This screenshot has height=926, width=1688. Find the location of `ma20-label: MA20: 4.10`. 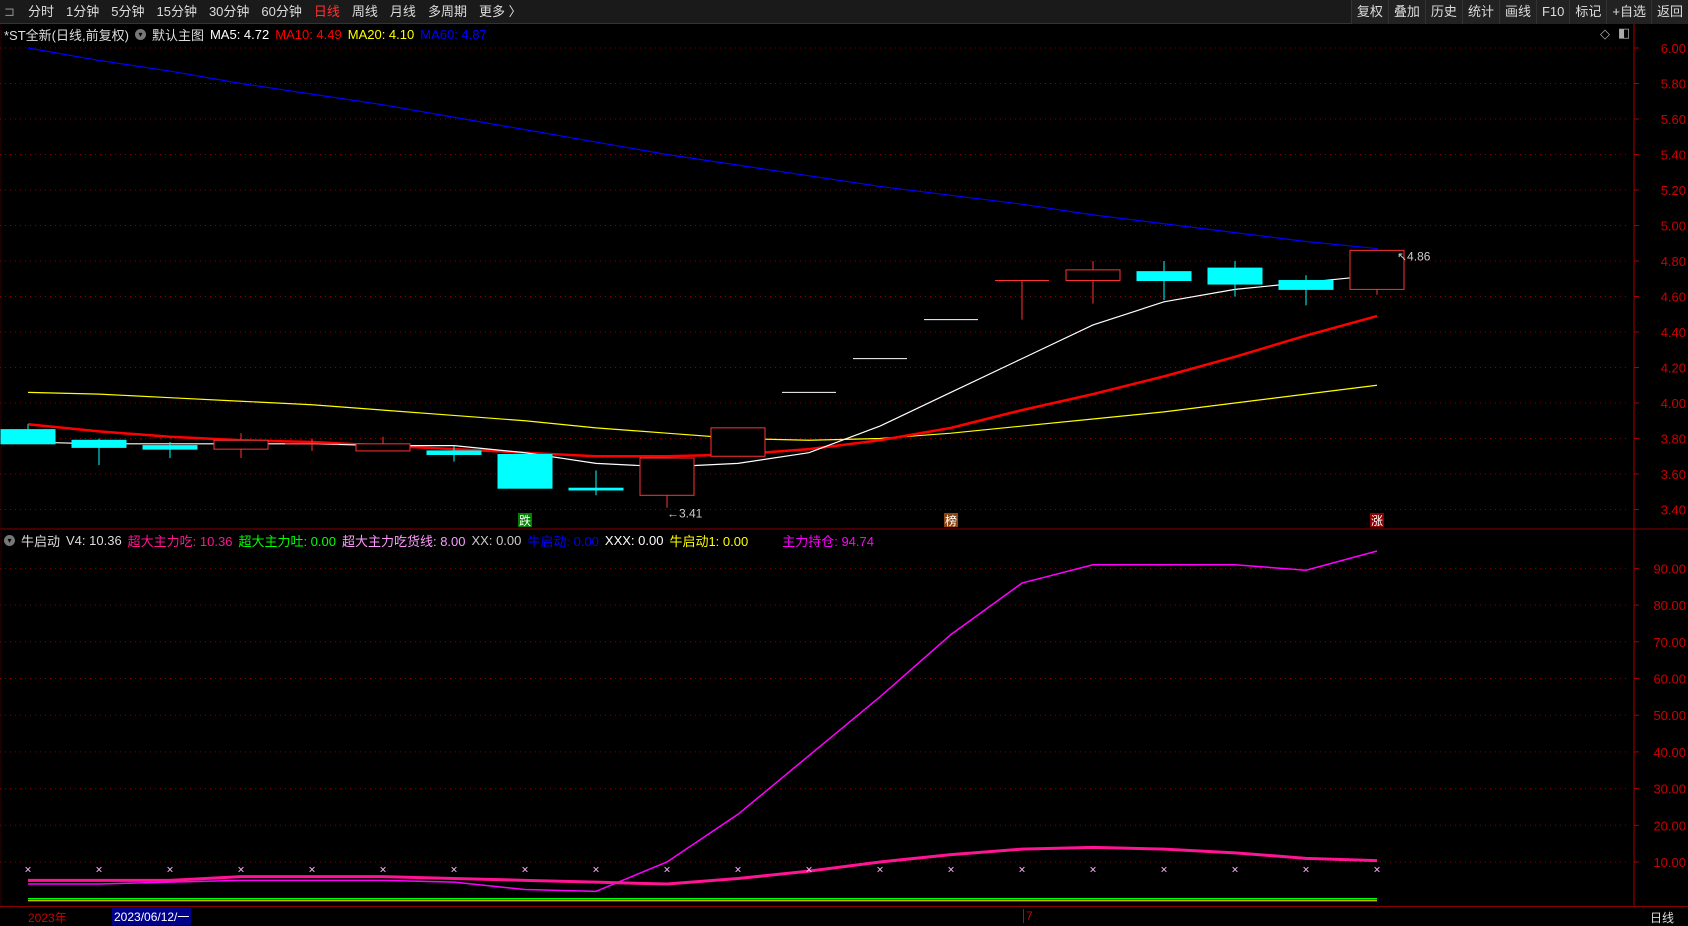

ma20-label: MA20: 4.10 is located at coordinates (381, 34).